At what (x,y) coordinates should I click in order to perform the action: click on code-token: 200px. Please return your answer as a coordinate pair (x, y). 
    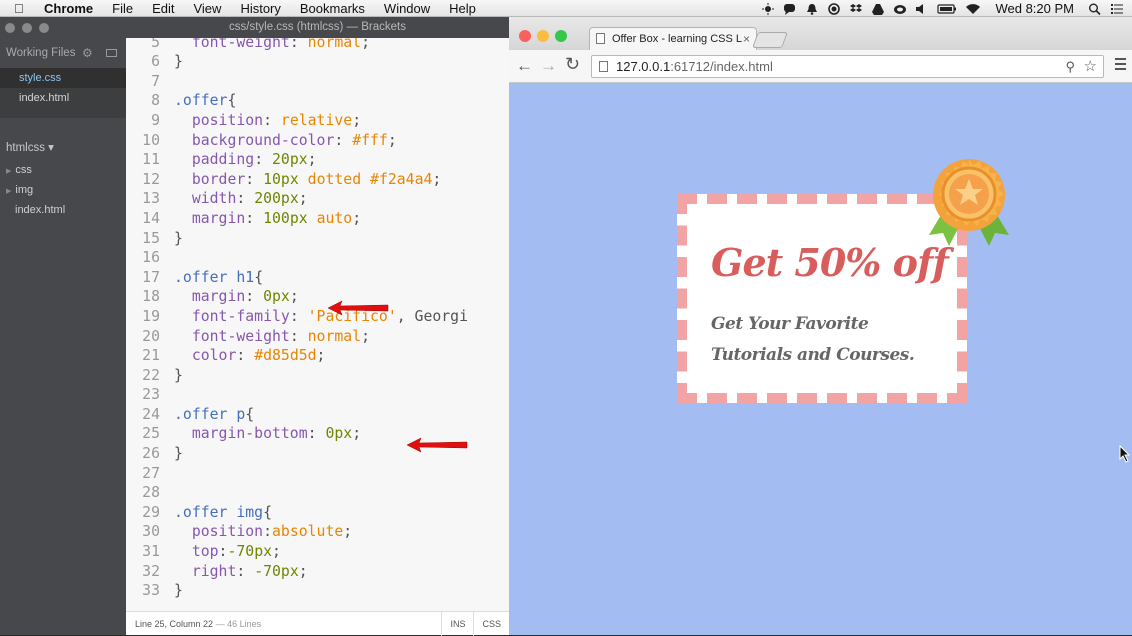
    Looking at the image, I should click on (276, 199).